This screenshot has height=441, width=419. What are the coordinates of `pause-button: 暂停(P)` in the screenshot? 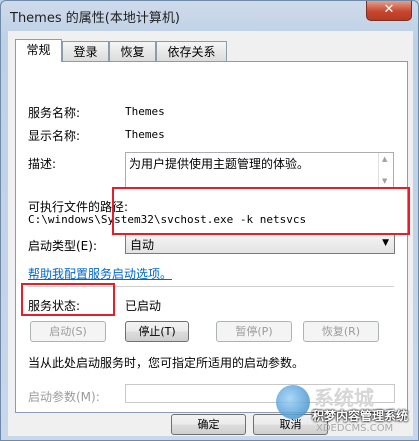 It's located at (254, 331).